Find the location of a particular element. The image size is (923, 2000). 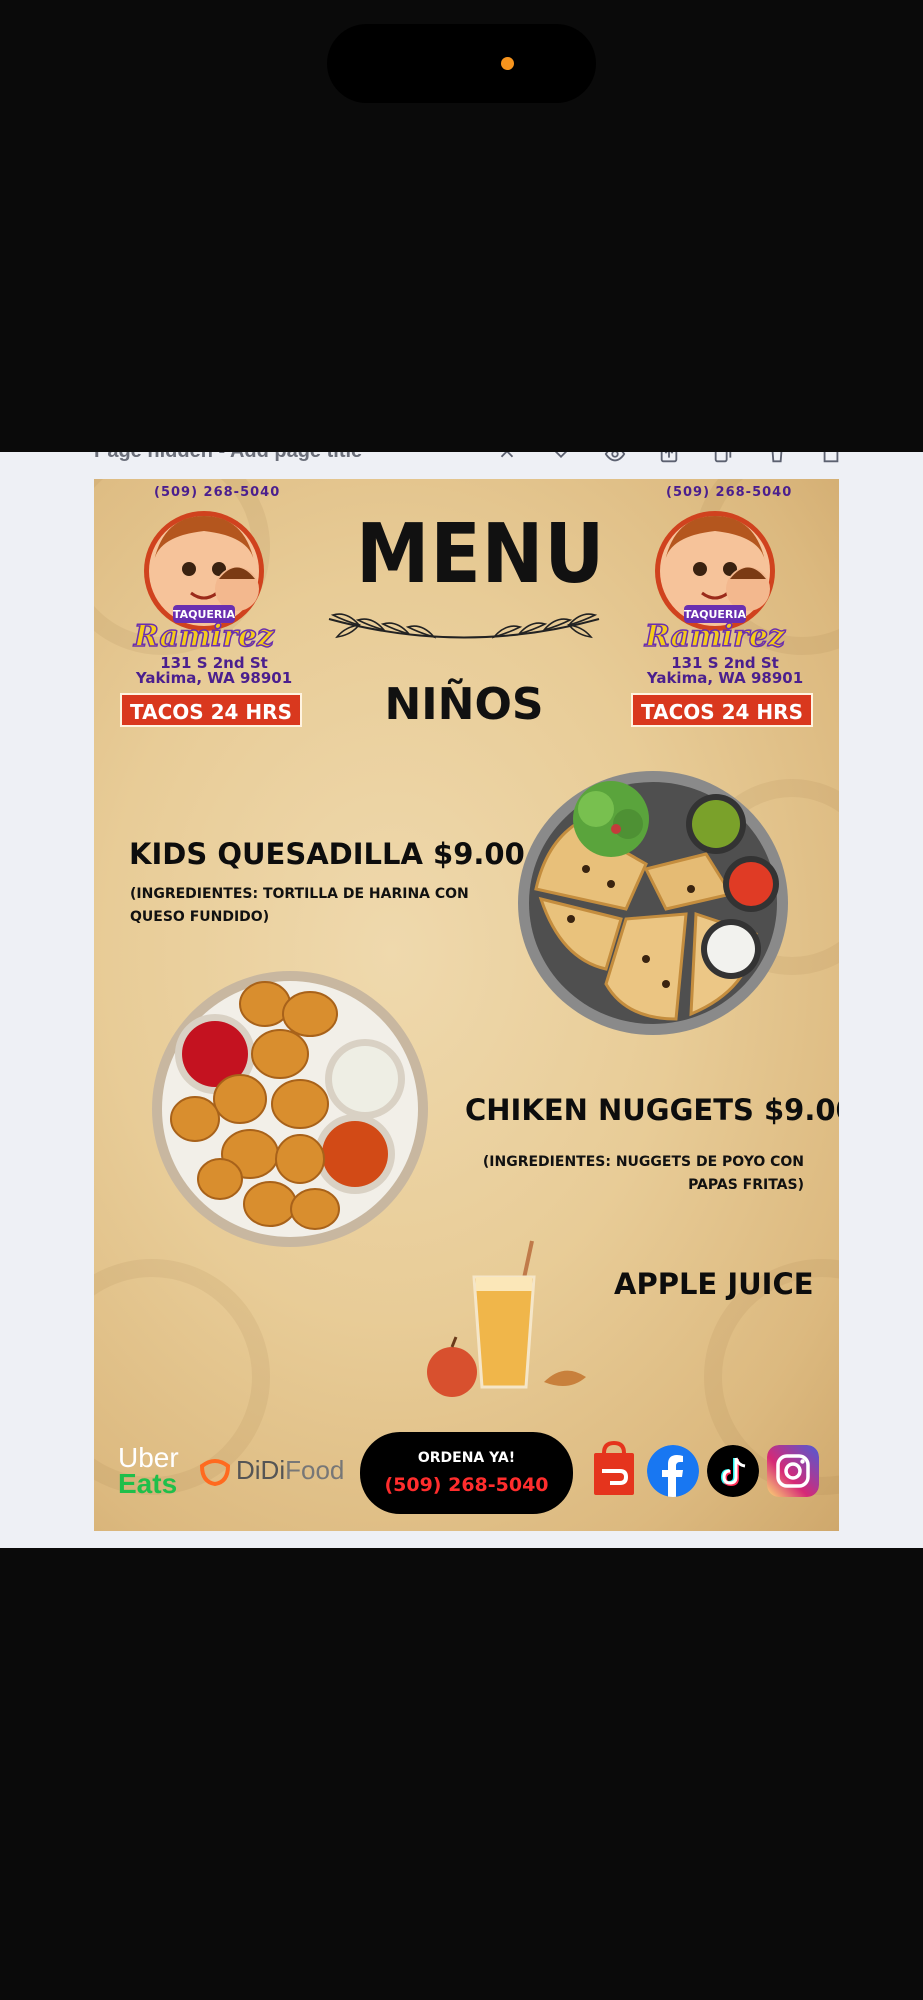

didi-food-text: Food is located at coordinates (315, 1470).